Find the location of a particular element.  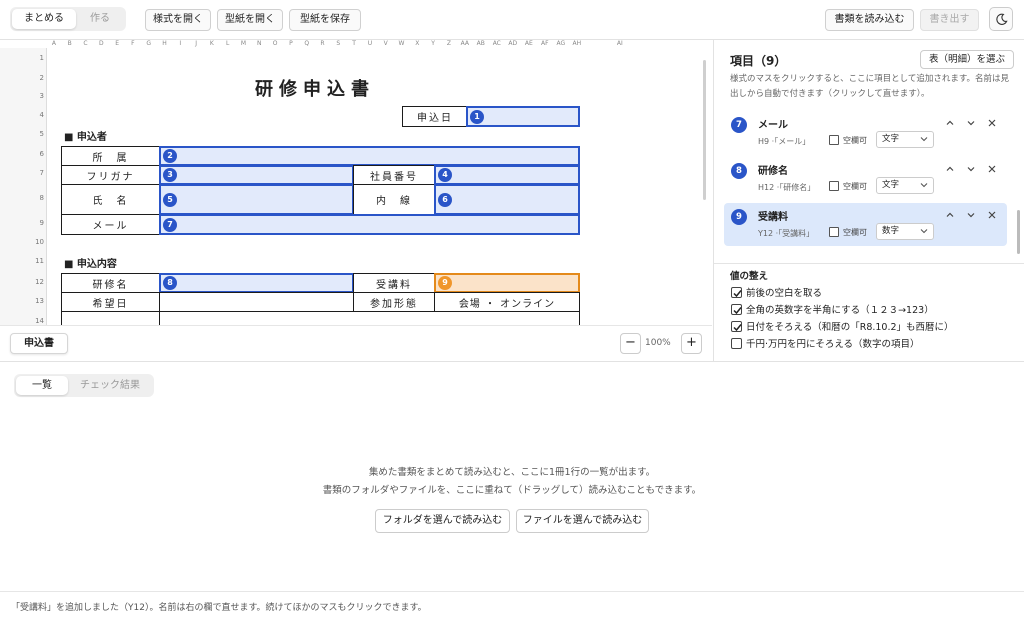

normalize-title: 値の整え is located at coordinates (749, 276).